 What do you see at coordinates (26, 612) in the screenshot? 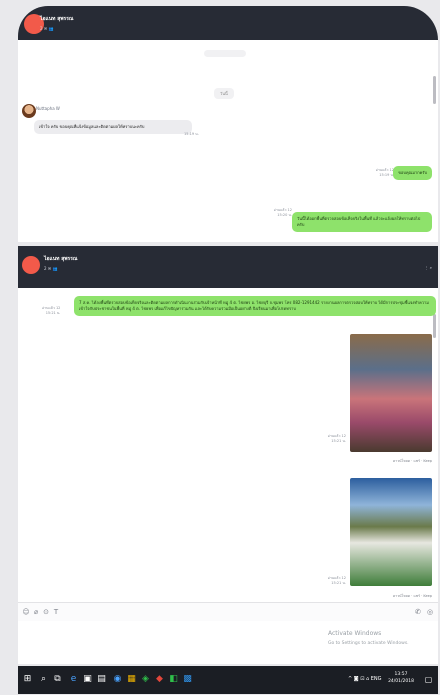
I see `emoji-icon: ☺` at bounding box center [26, 612].